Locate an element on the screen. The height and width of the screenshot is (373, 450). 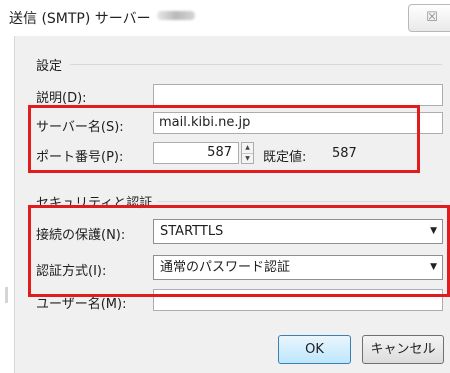
security-separator is located at coordinates (300, 201).